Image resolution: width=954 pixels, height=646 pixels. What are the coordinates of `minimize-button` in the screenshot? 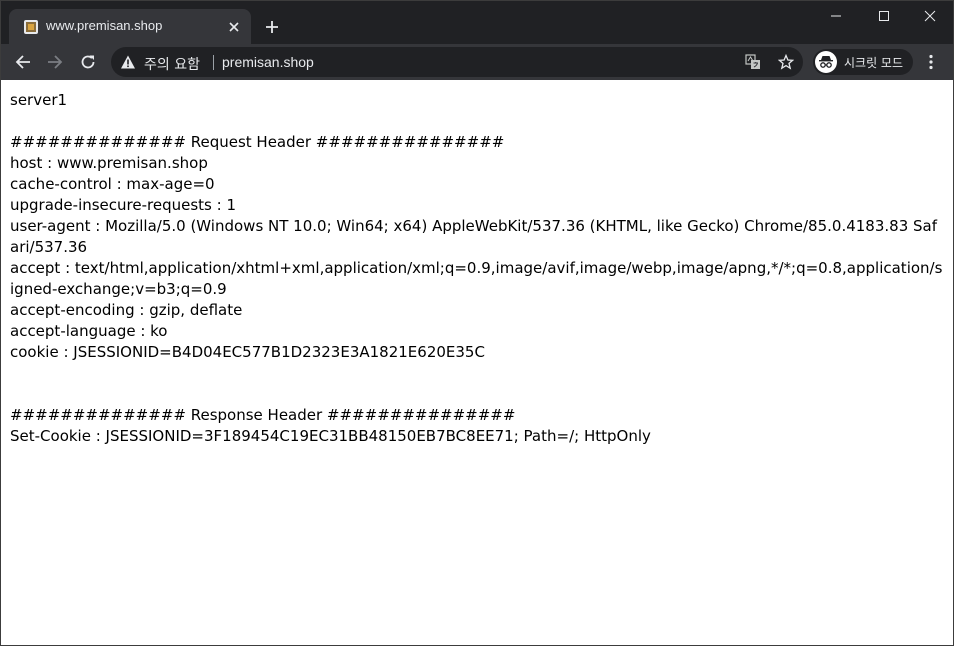 It's located at (836, 16).